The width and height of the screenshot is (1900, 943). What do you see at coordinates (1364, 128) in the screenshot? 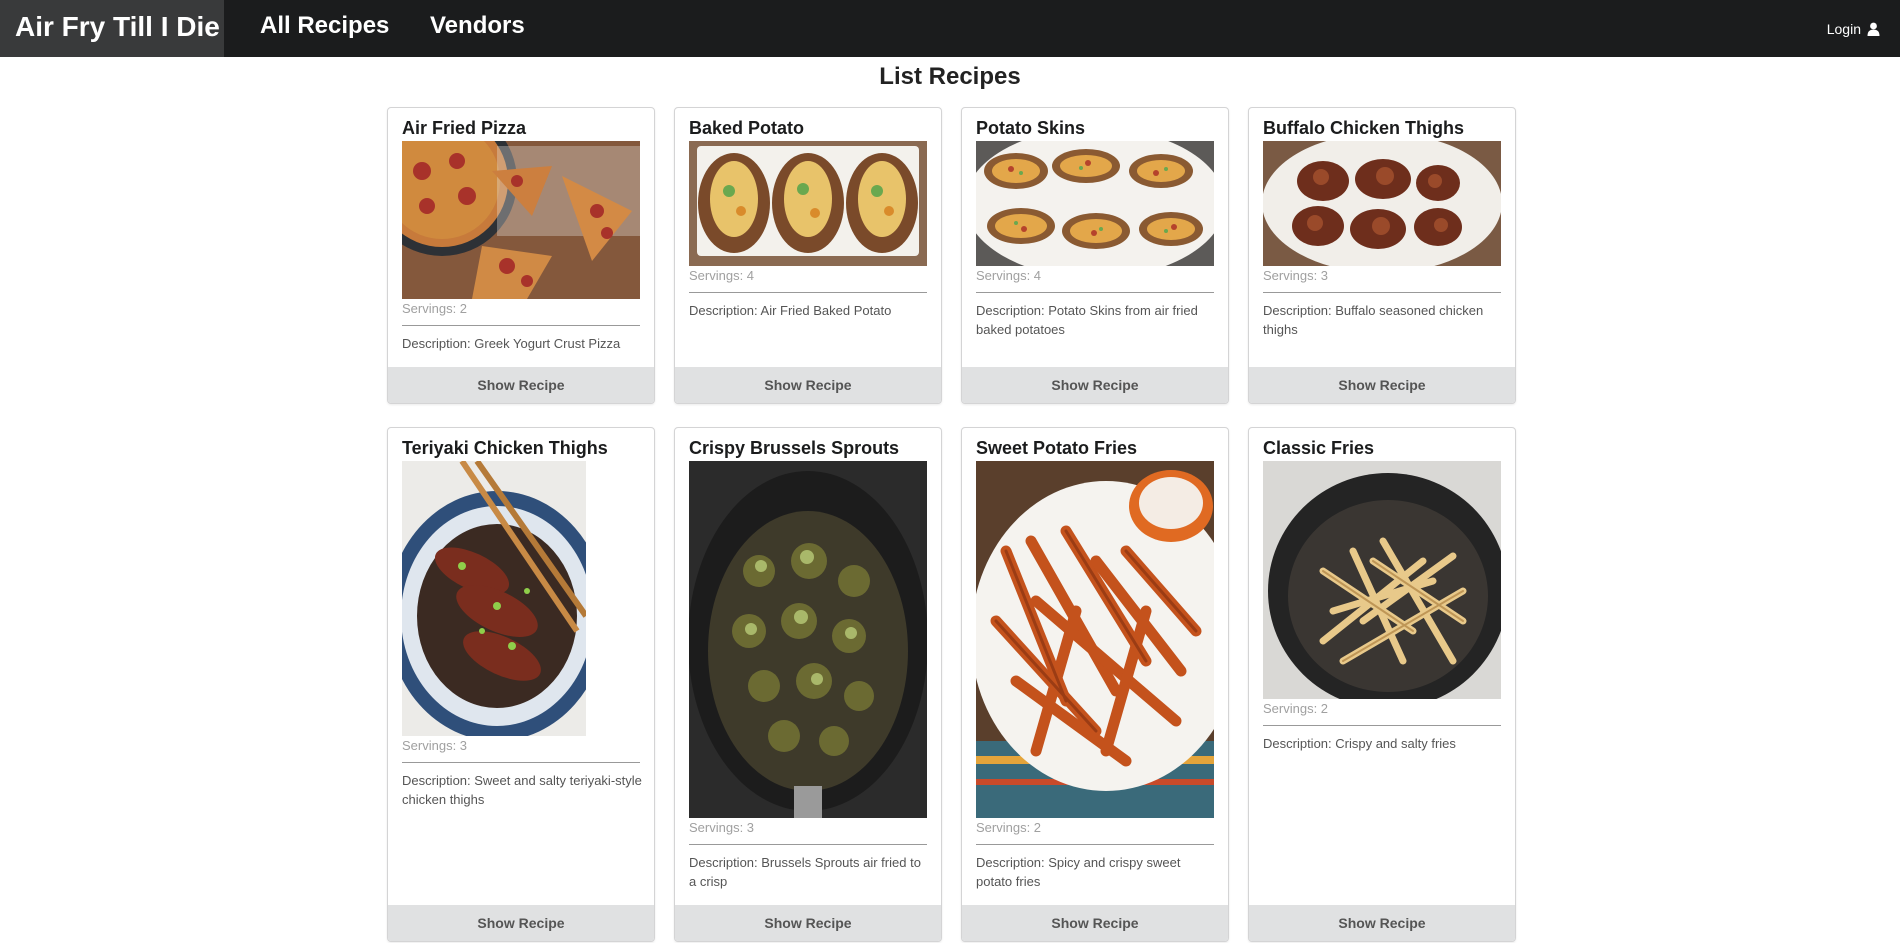
I see `recipe-title: Buffalo Chicken Thighs` at bounding box center [1364, 128].